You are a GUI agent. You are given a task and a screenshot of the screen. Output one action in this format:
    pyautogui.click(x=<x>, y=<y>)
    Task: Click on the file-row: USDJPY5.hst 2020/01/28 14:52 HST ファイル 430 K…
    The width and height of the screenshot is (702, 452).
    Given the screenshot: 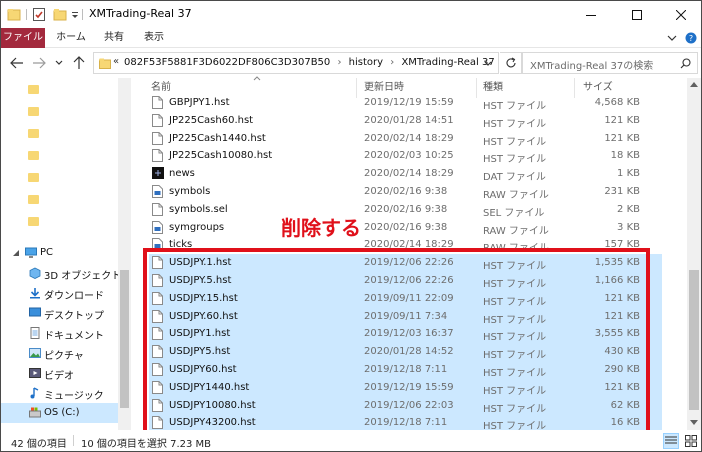 What is the action you would take?
    pyautogui.click(x=405, y=352)
    